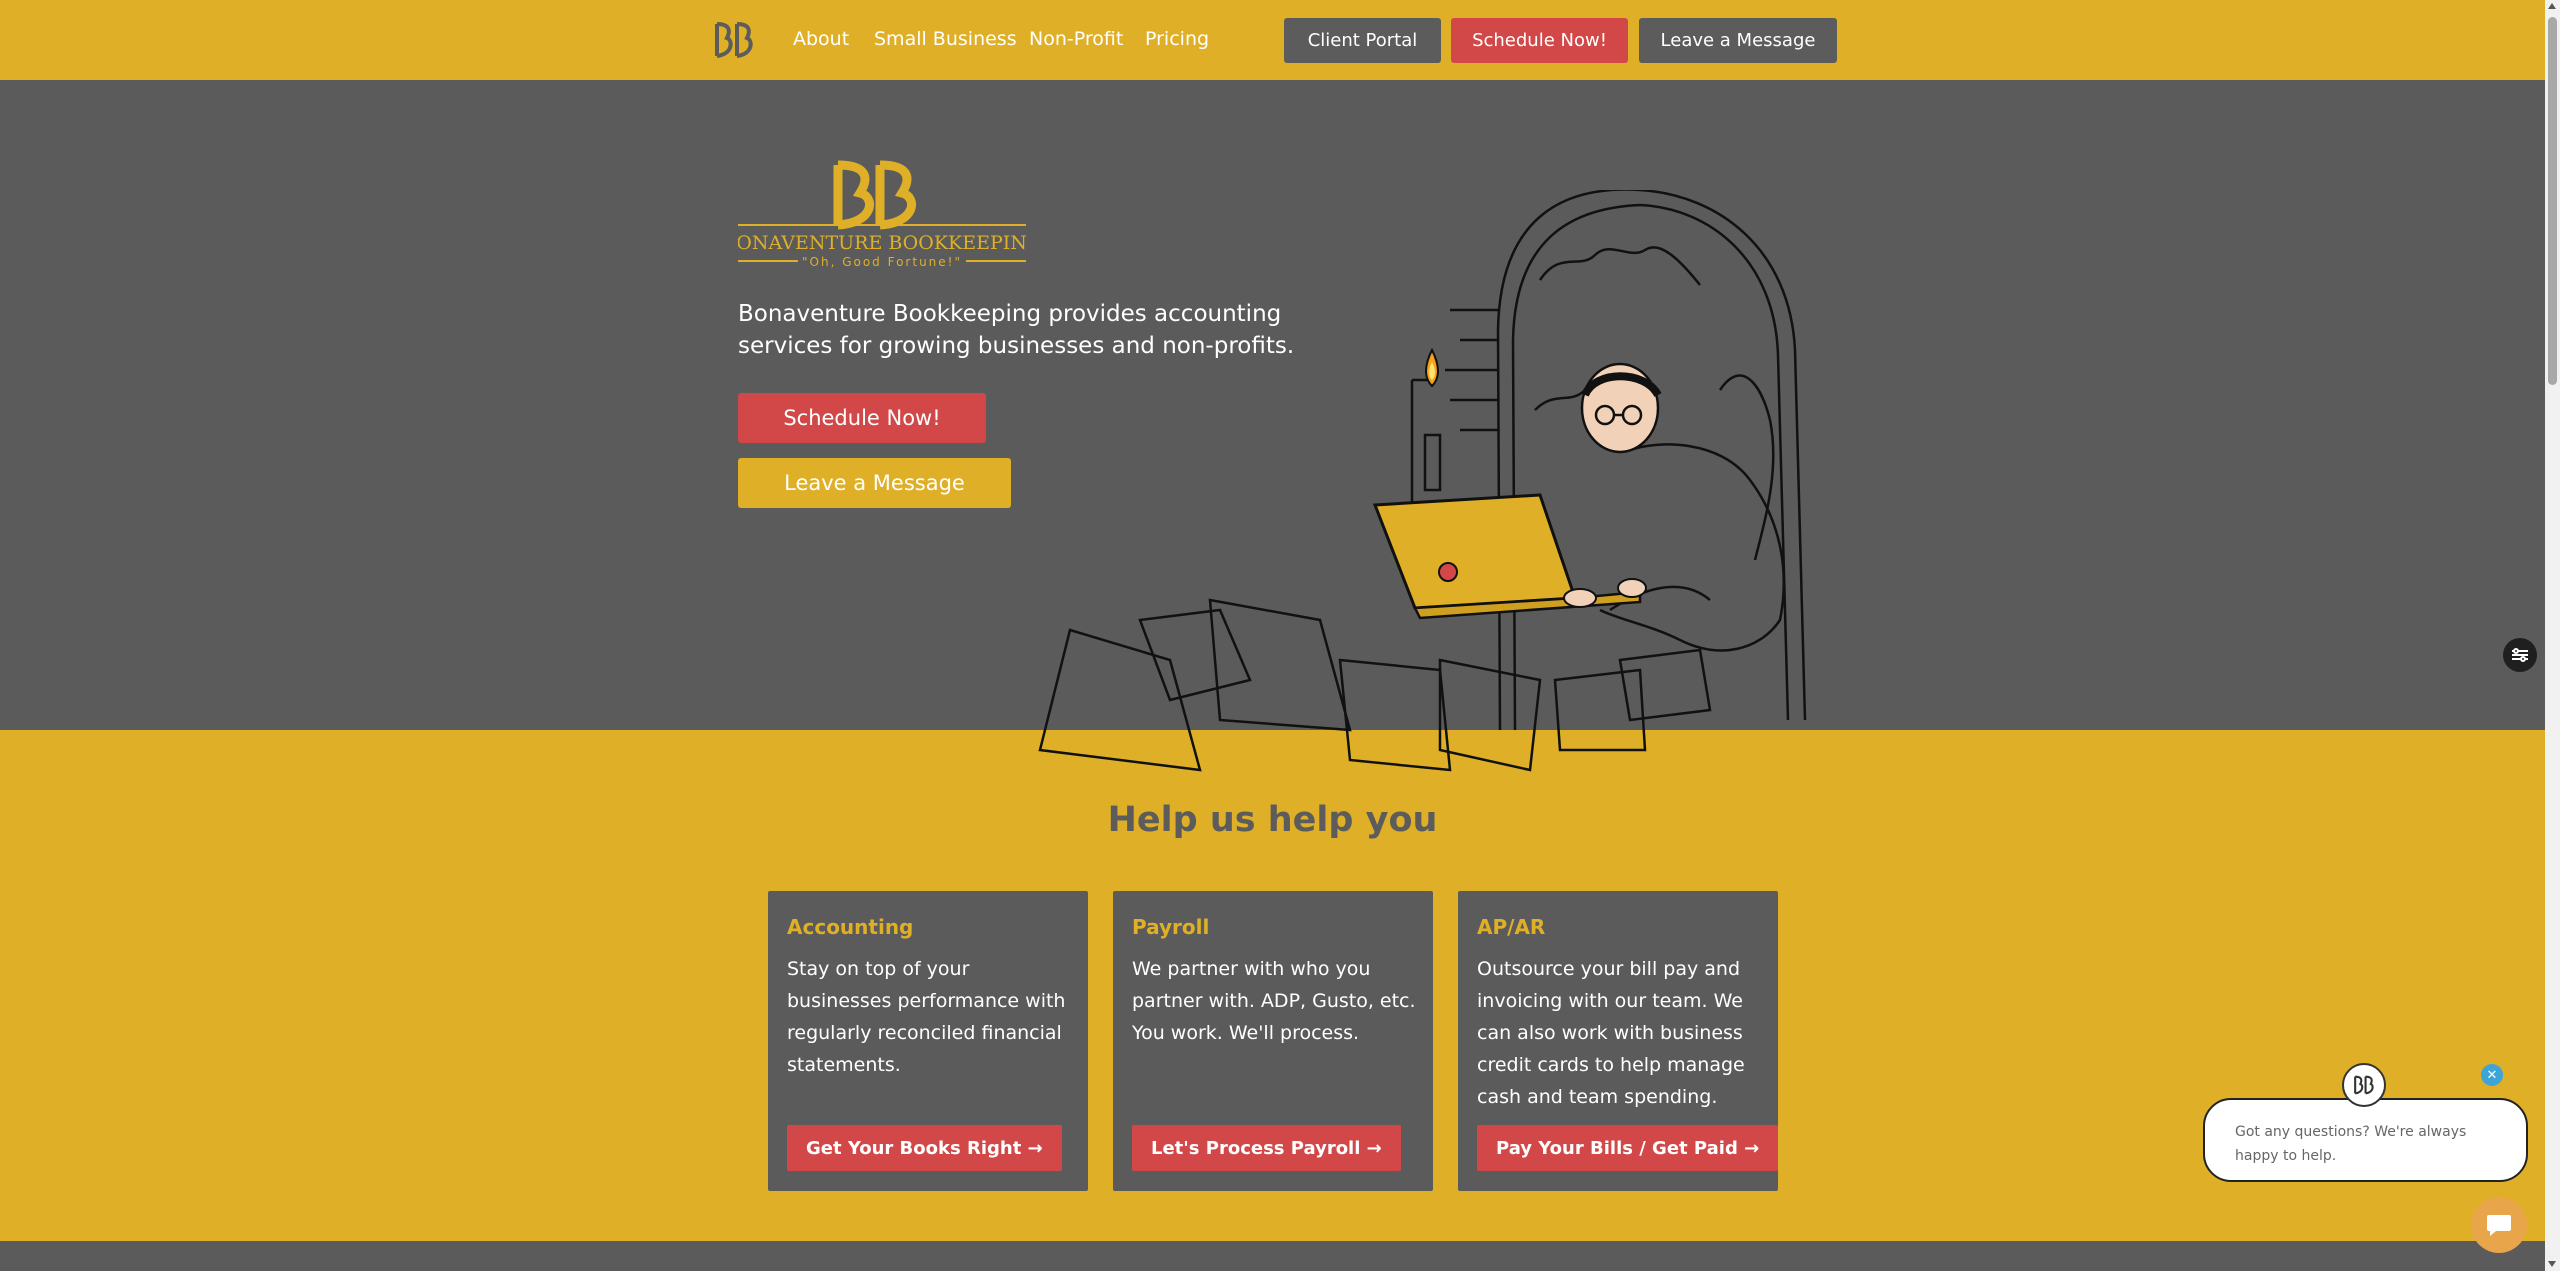  What do you see at coordinates (1272, 820) in the screenshot?
I see `help-section-title: Help us help you` at bounding box center [1272, 820].